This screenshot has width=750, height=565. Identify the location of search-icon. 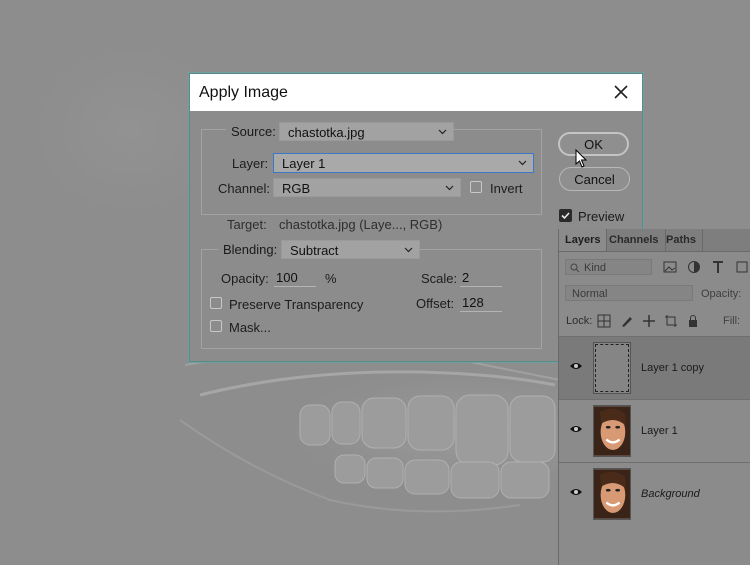
(575, 268).